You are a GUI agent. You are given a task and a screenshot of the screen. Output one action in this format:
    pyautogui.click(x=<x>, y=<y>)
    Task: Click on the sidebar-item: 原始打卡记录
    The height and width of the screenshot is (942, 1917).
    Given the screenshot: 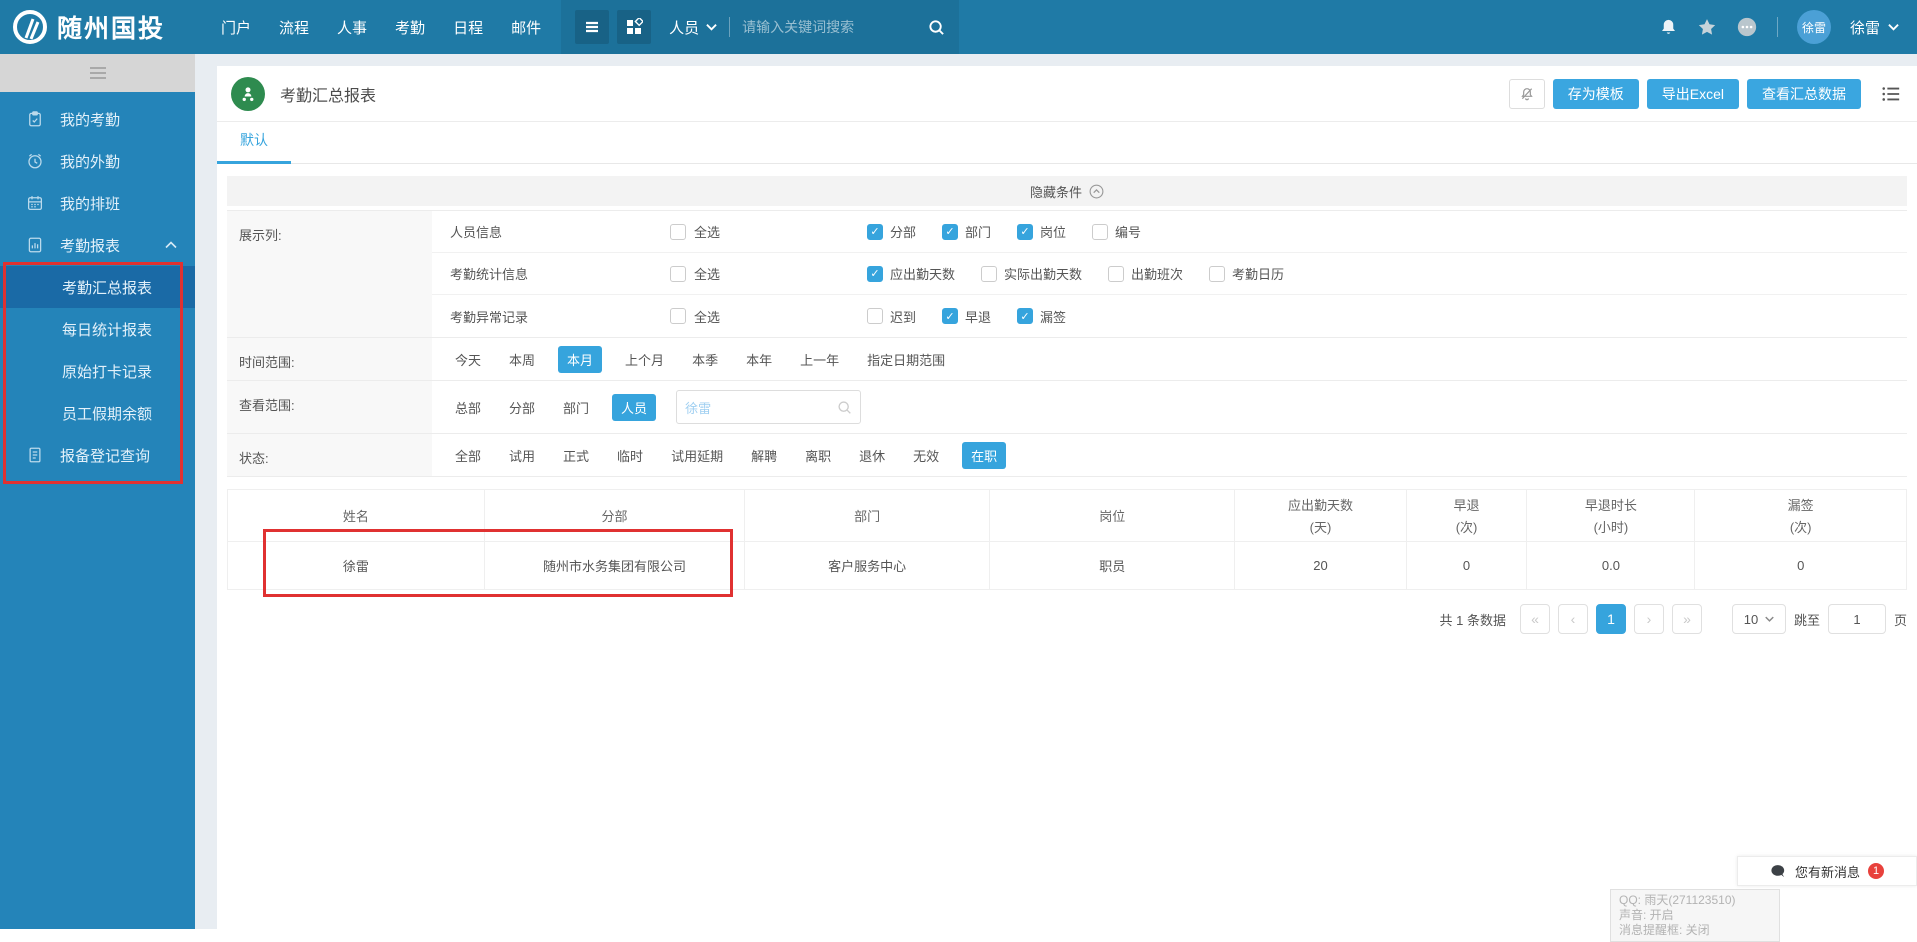 What is the action you would take?
    pyautogui.click(x=97, y=371)
    